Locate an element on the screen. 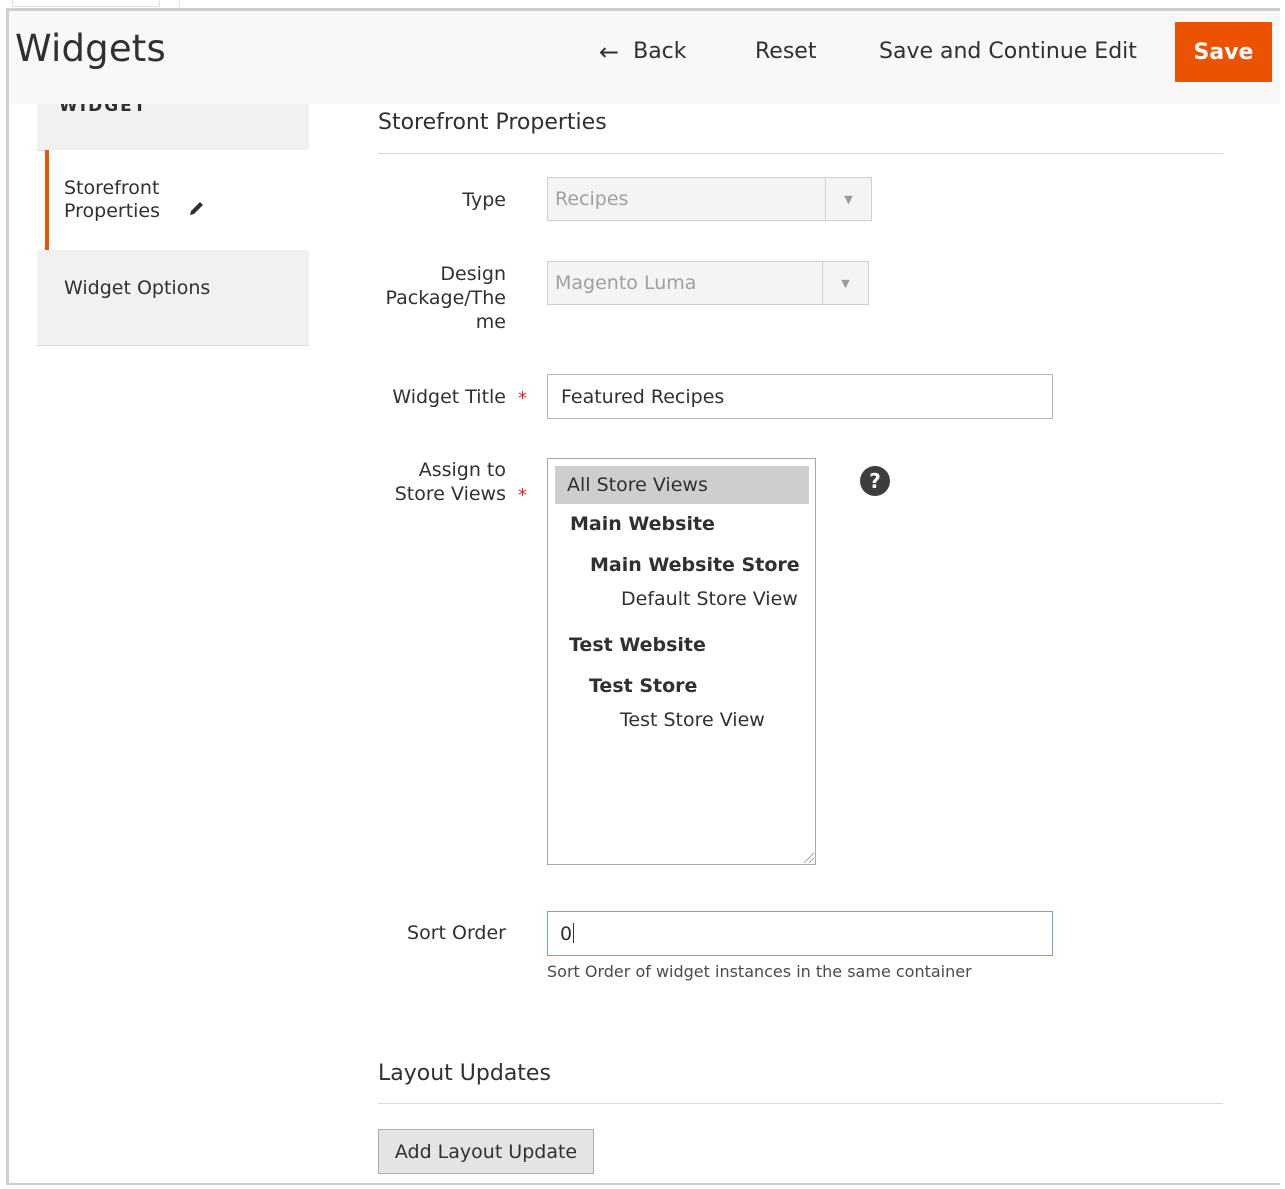 This screenshot has height=1189, width=1285. widget-title-value: Featured Recipes is located at coordinates (643, 397).